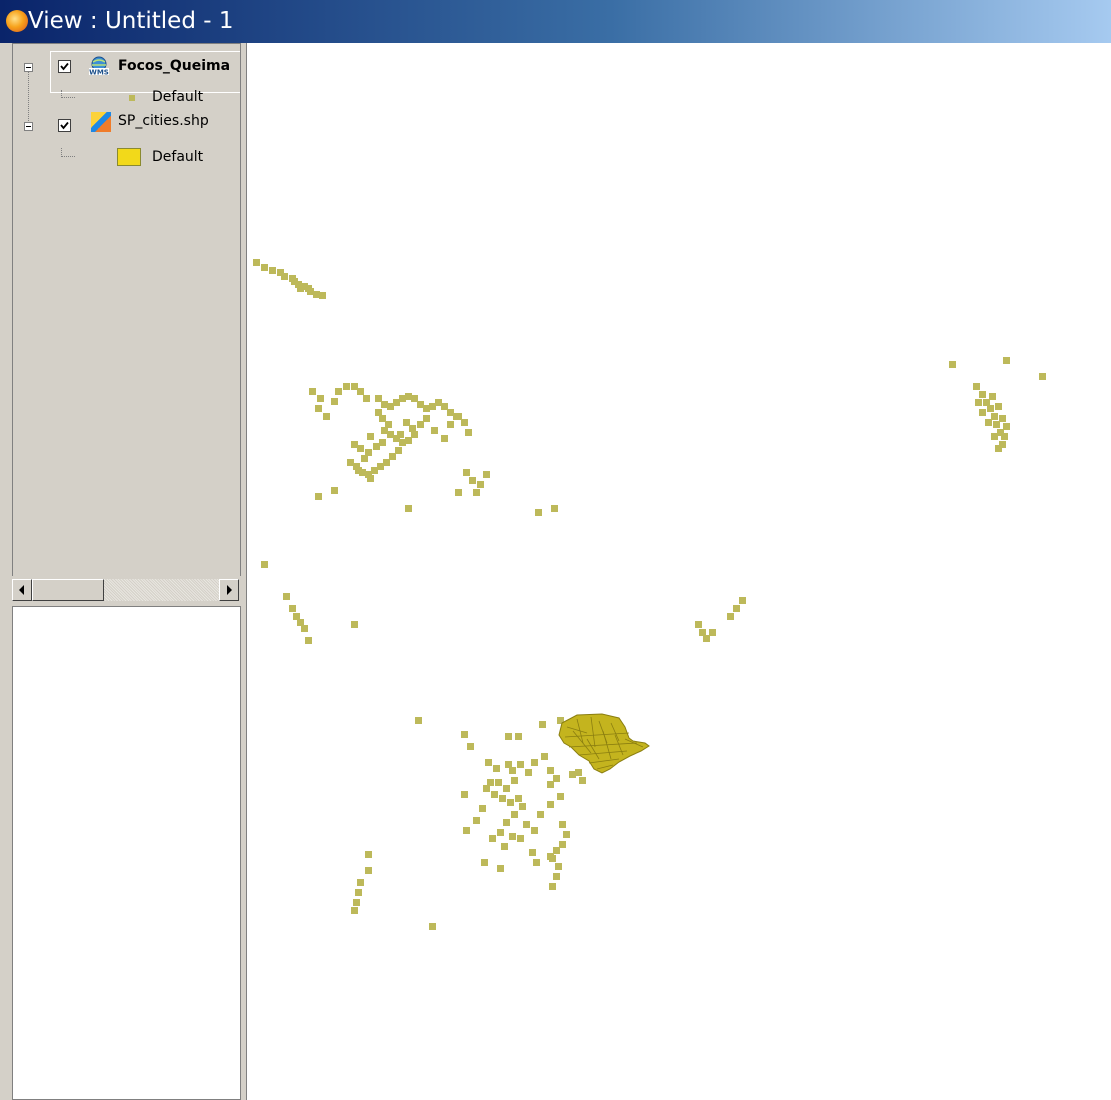 This screenshot has width=1111, height=1100. Describe the element at coordinates (22, 590) in the screenshot. I see `scroll-left-button` at that location.